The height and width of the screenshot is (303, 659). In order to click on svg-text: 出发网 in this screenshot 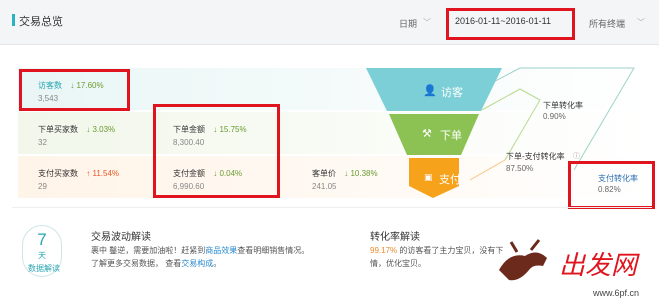, I will do `click(599, 266)`.